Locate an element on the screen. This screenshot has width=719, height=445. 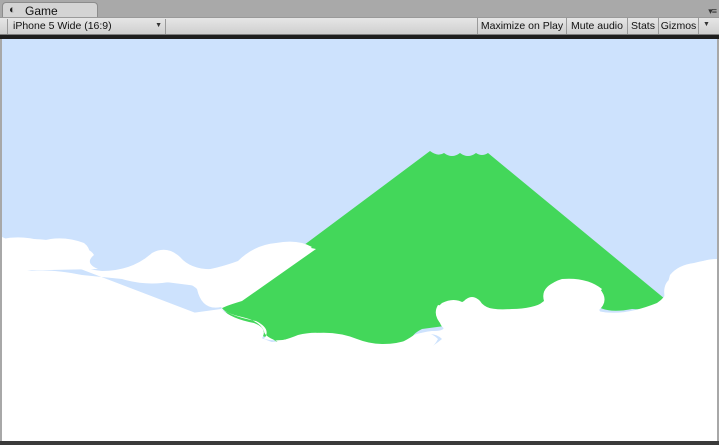
gizmos-dropdown-arrow-icon: ▼ is located at coordinates (706, 25).